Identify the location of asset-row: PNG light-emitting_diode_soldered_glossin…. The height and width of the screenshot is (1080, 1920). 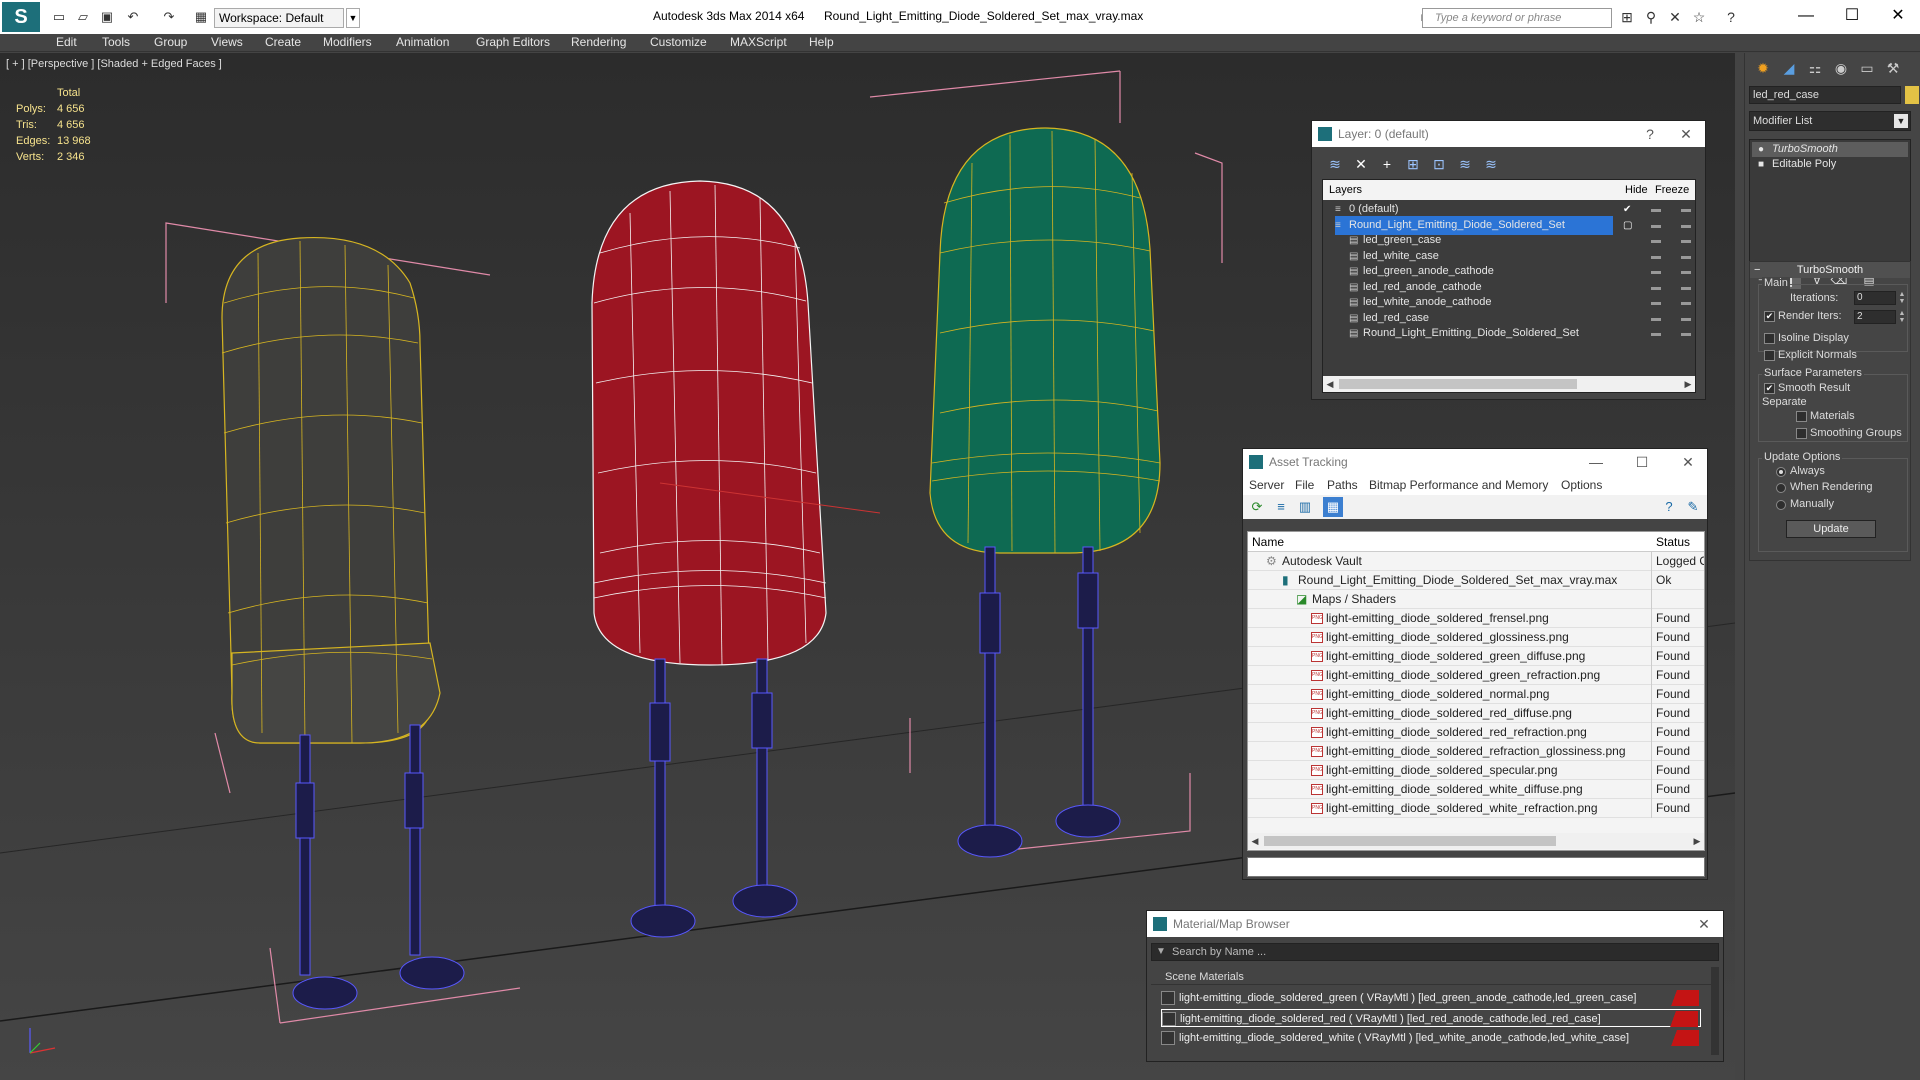
(1476, 637).